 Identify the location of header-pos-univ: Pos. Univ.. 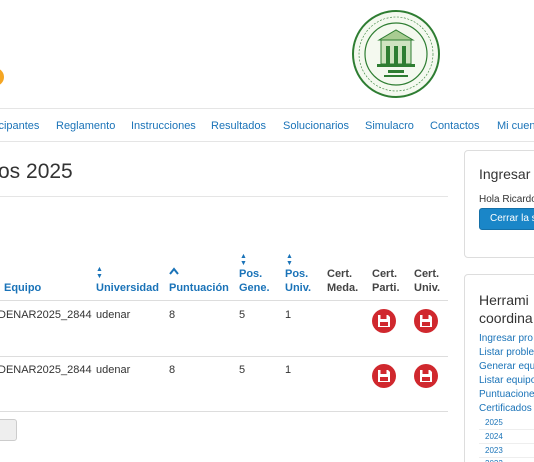
(298, 281).